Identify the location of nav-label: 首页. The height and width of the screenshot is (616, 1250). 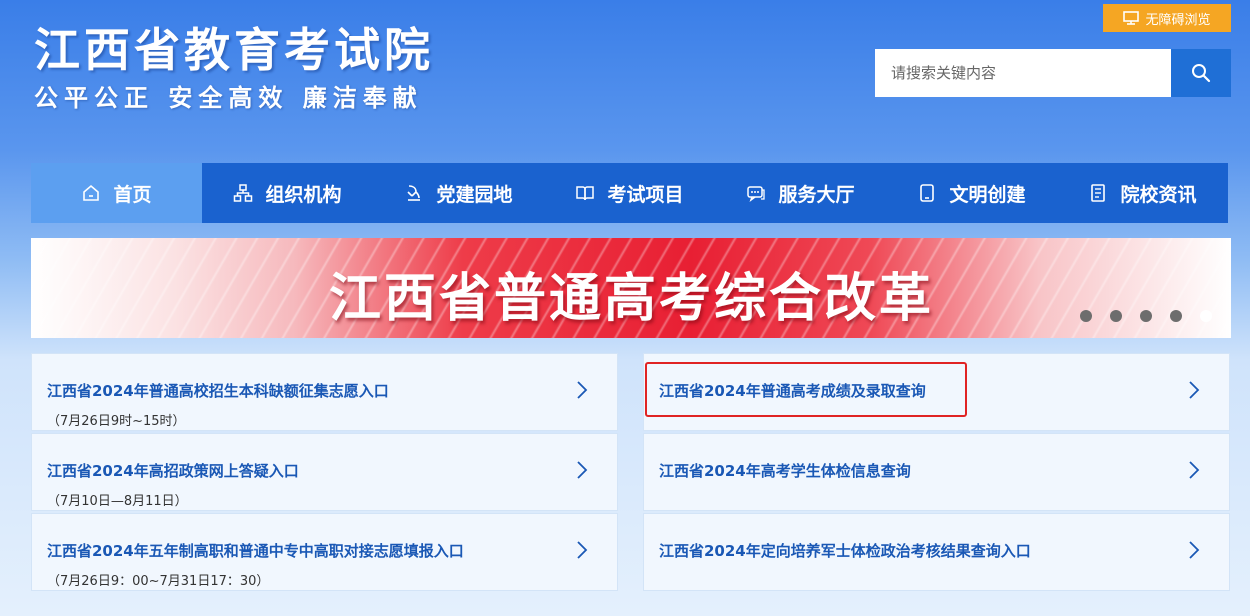
(132, 194).